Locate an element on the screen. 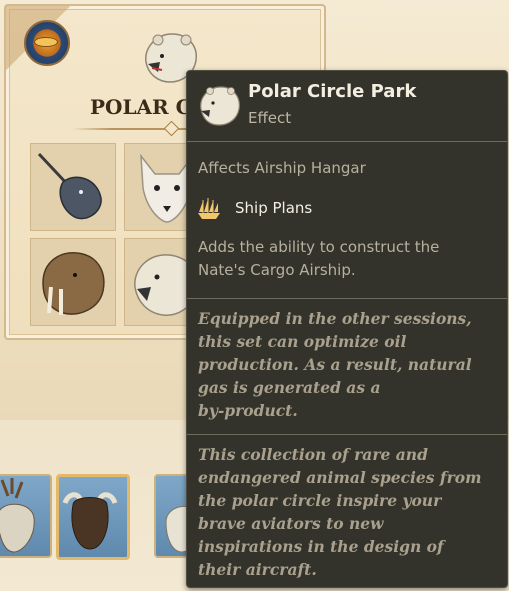 Image resolution: width=509 pixels, height=591 pixels. reindeer-icon is located at coordinates (17, 515).